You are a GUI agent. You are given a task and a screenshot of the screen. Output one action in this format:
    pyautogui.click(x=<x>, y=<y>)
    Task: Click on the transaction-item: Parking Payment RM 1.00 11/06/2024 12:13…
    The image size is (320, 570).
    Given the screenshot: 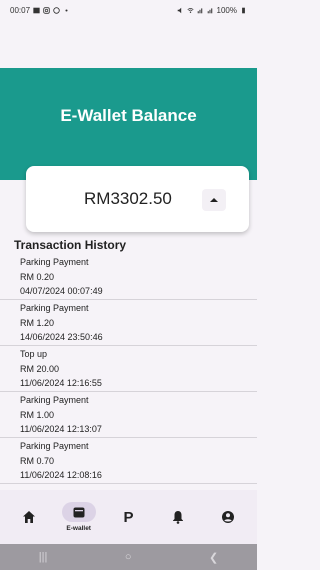 What is the action you would take?
    pyautogui.click(x=128, y=415)
    